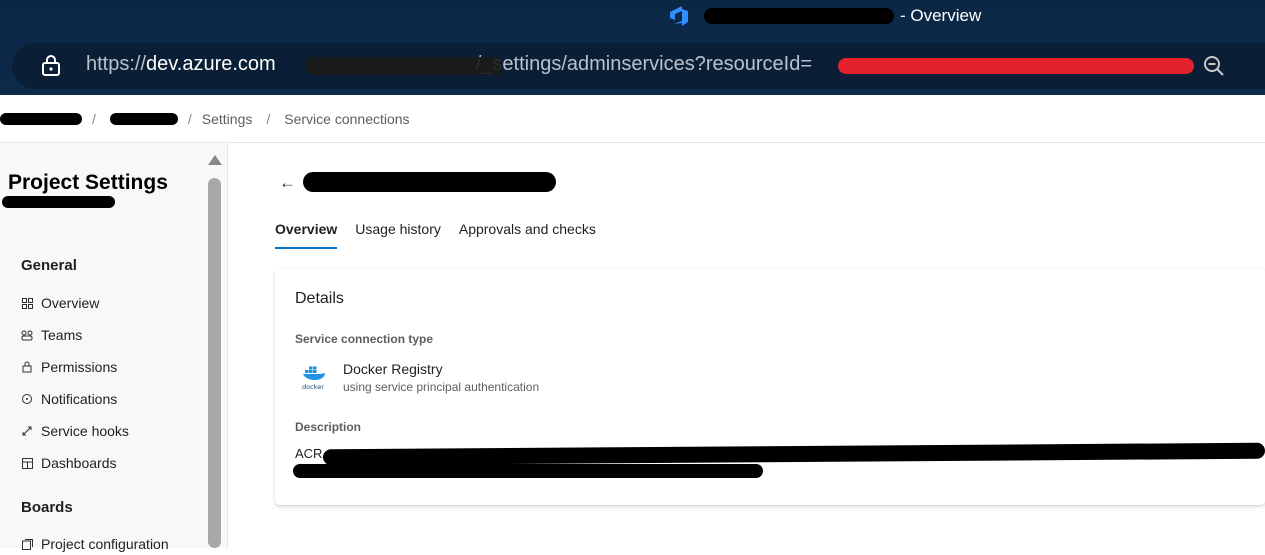 This screenshot has width=1265, height=555. What do you see at coordinates (364, 339) in the screenshot?
I see `service-connection-type-label: Service connection type` at bounding box center [364, 339].